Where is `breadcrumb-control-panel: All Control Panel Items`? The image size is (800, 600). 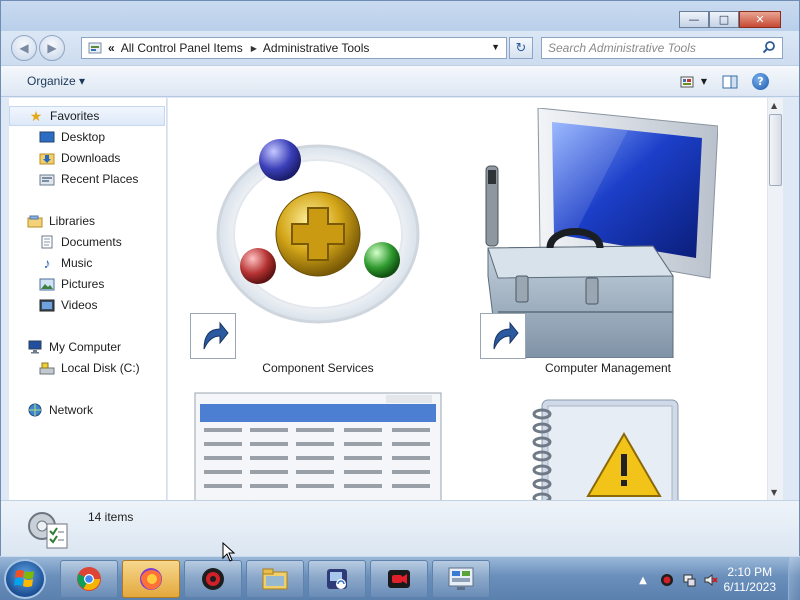 breadcrumb-control-panel: All Control Panel Items is located at coordinates (182, 48).